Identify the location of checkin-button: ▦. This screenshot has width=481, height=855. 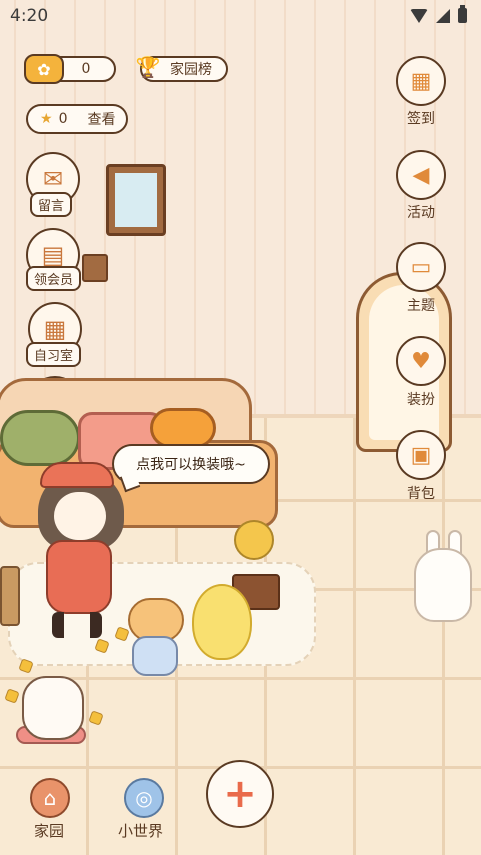
(421, 81).